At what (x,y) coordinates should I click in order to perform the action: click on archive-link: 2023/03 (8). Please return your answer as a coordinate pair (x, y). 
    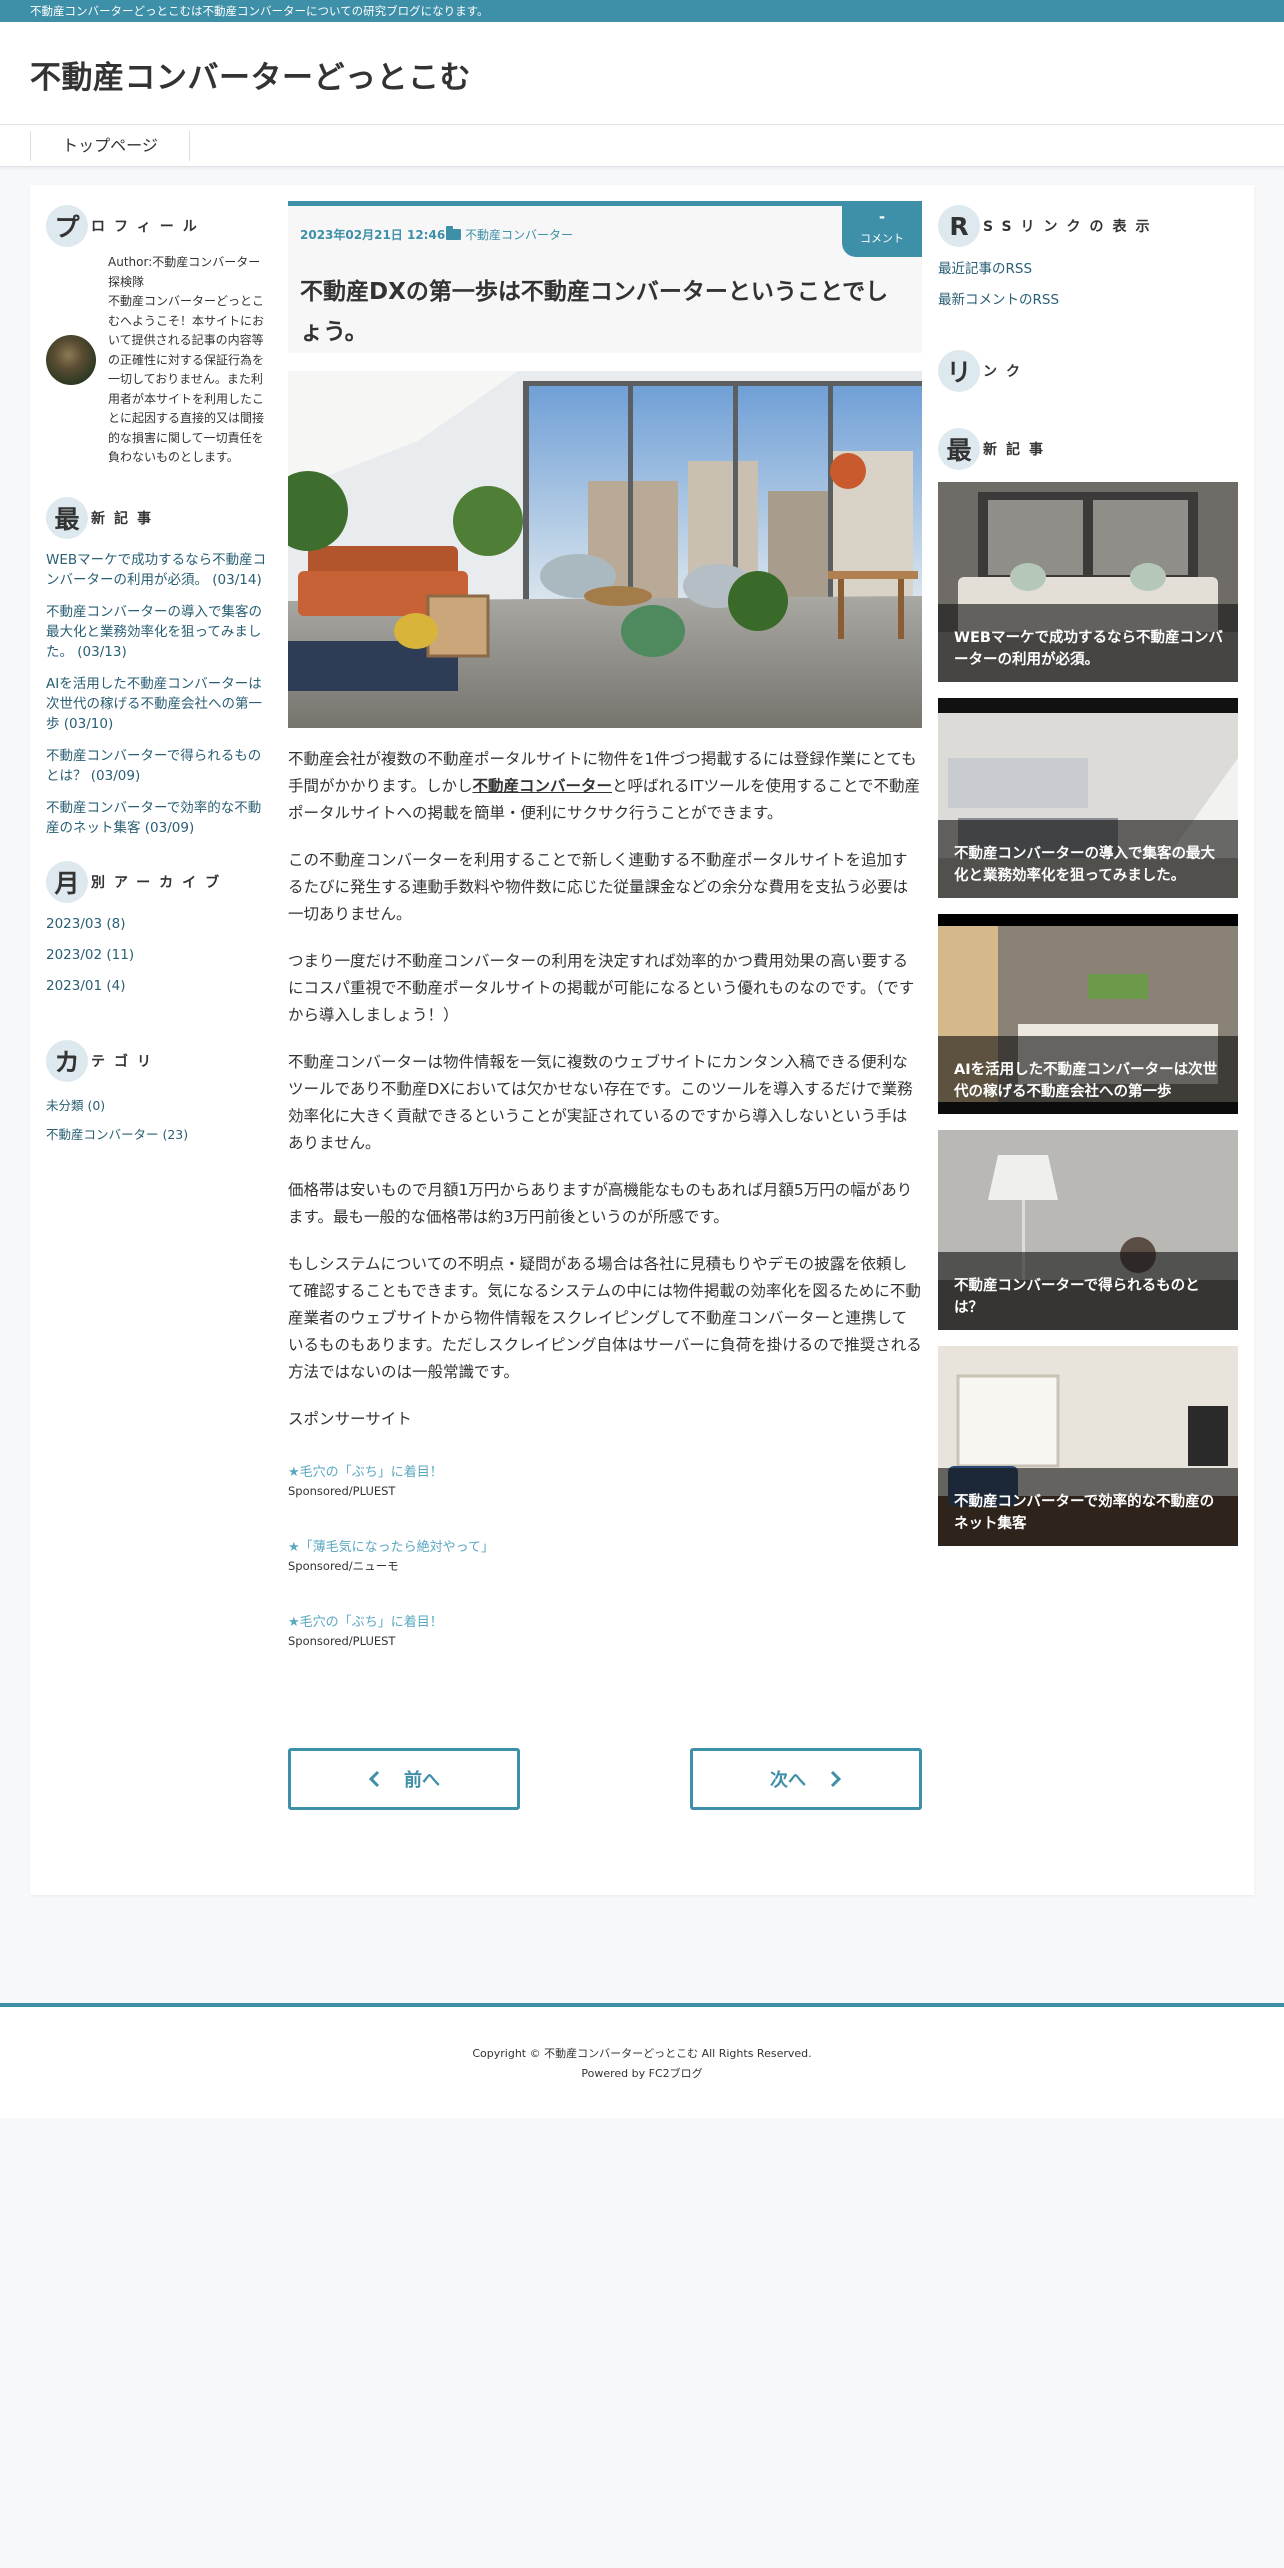
    Looking at the image, I should click on (160, 931).